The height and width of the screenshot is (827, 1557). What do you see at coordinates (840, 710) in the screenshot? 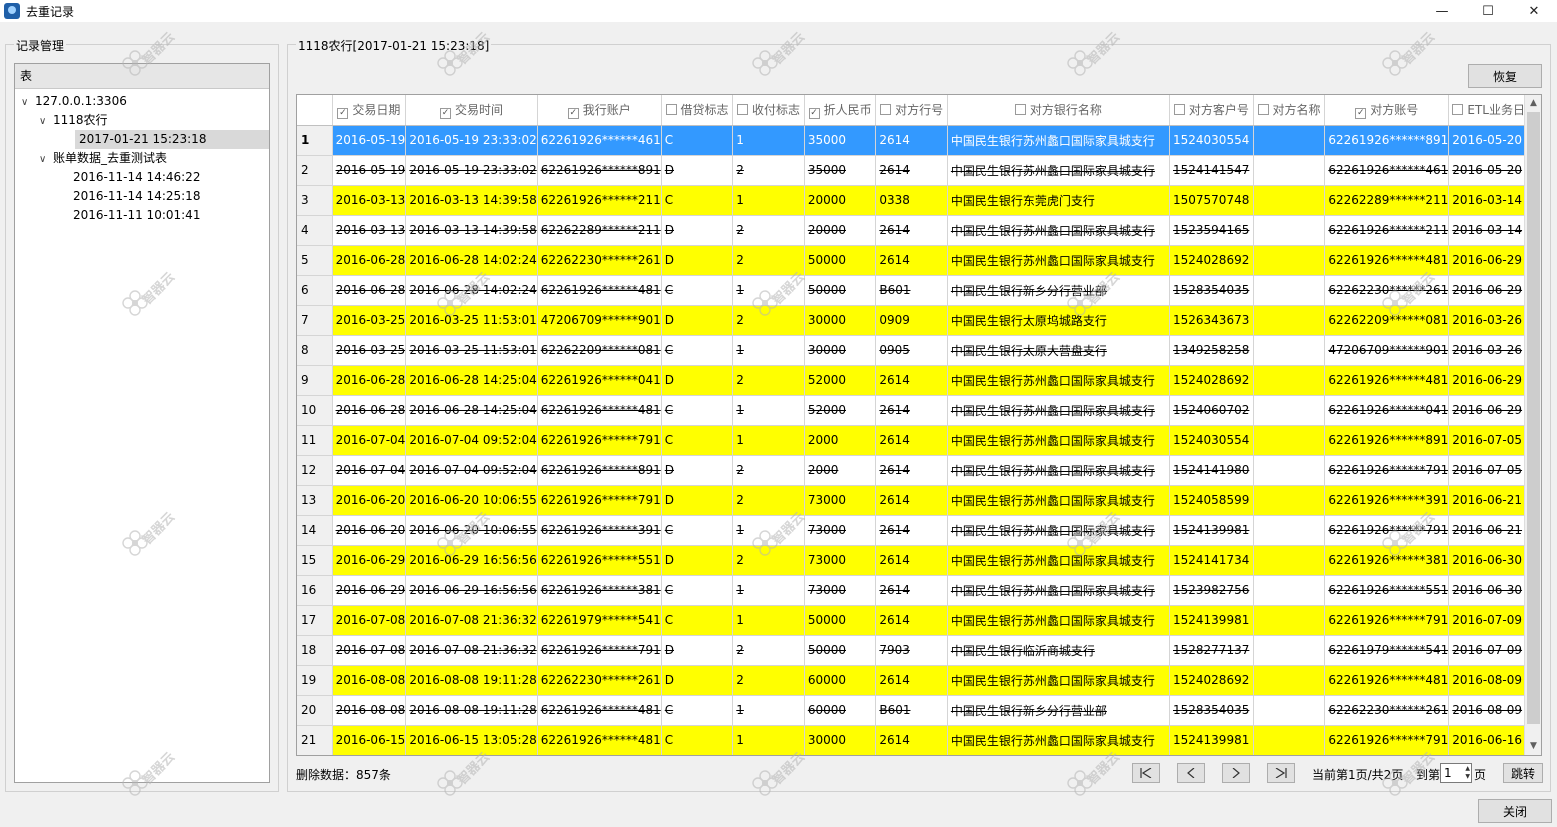
I see `table-cell: 60000` at bounding box center [840, 710].